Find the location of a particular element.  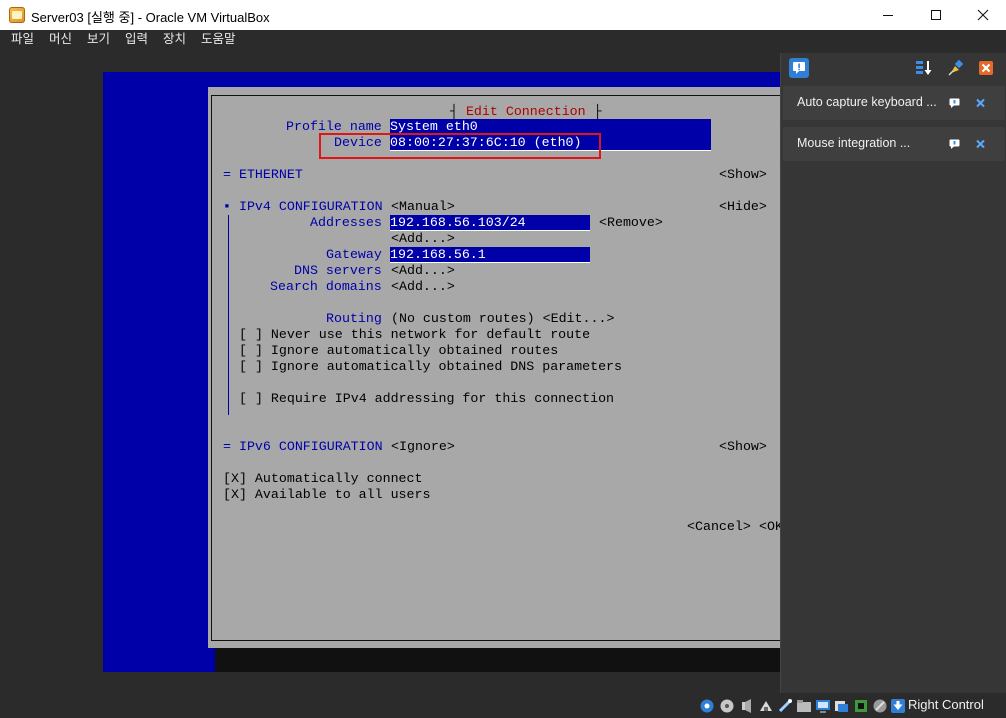

network-icon is located at coordinates (766, 706).